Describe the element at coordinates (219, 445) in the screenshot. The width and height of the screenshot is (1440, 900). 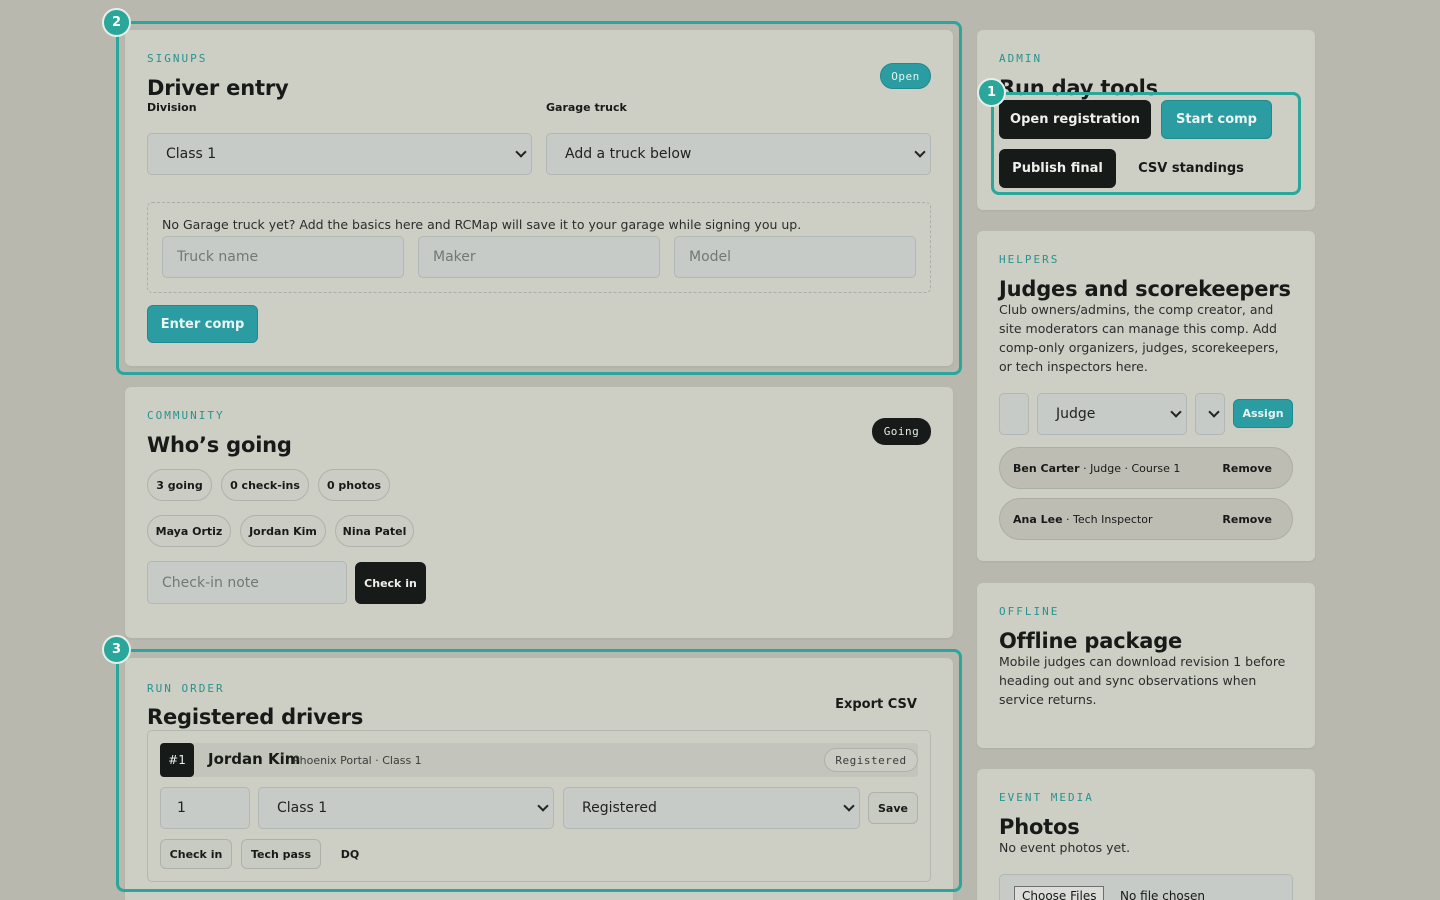
I see `community-title: Who’s going` at that location.